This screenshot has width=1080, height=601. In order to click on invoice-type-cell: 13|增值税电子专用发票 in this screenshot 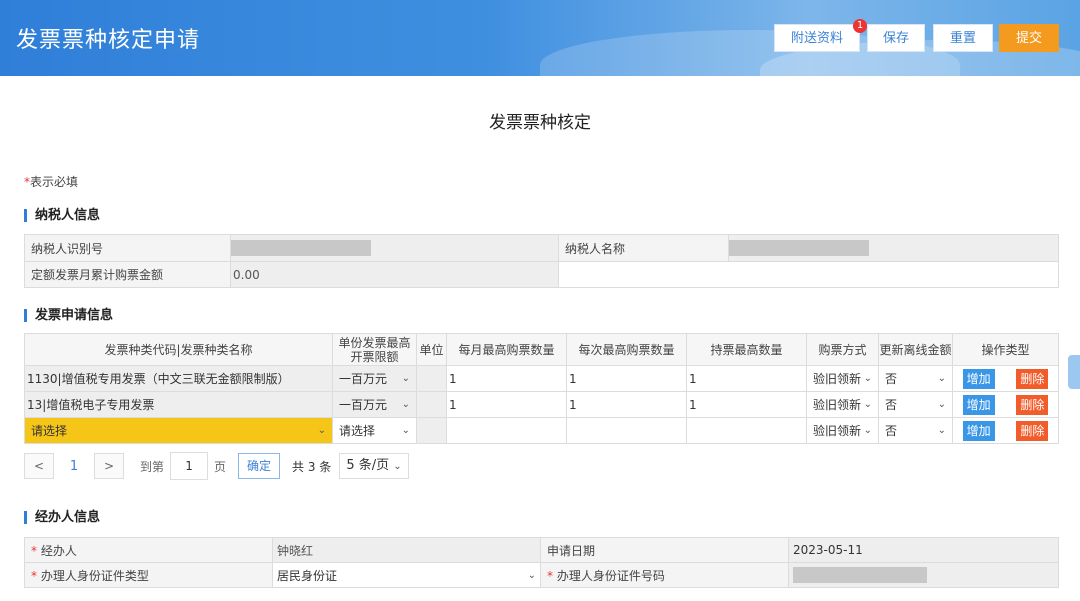, I will do `click(178, 404)`.